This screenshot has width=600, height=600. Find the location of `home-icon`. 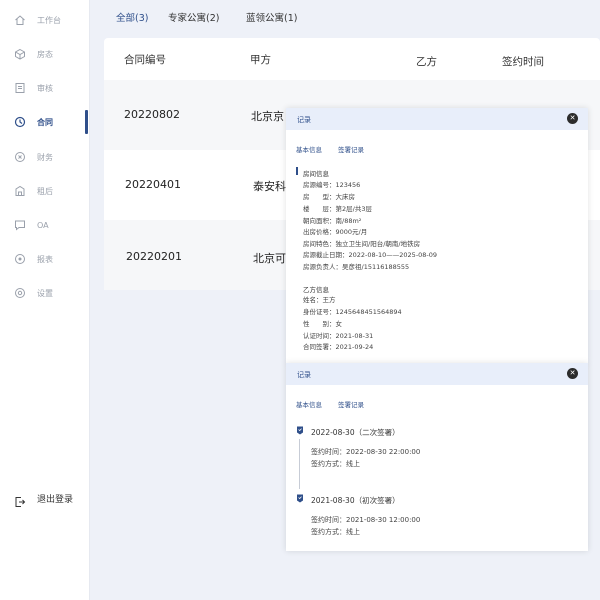

home-icon is located at coordinates (20, 20).